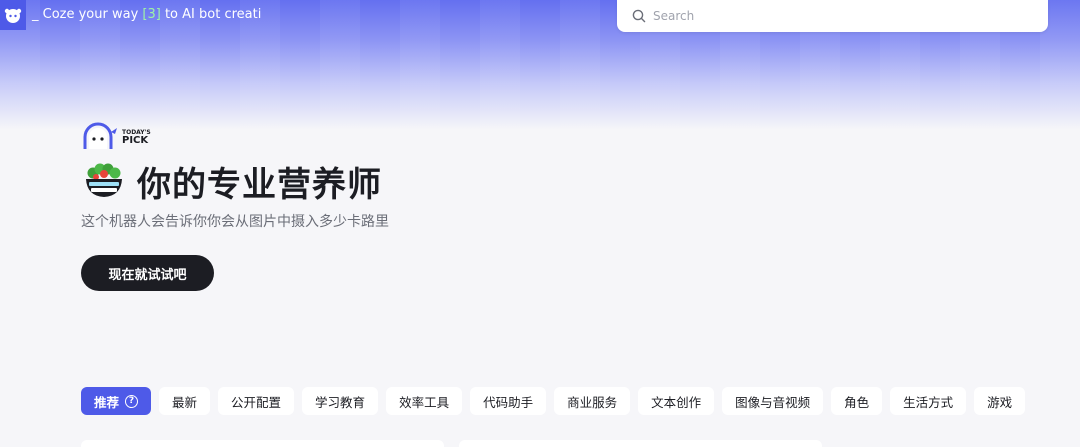  Describe the element at coordinates (235, 222) in the screenshot. I see `featured-bot-description: 这个机器人会告诉你你会从图片中摄入多少卡路里` at that location.